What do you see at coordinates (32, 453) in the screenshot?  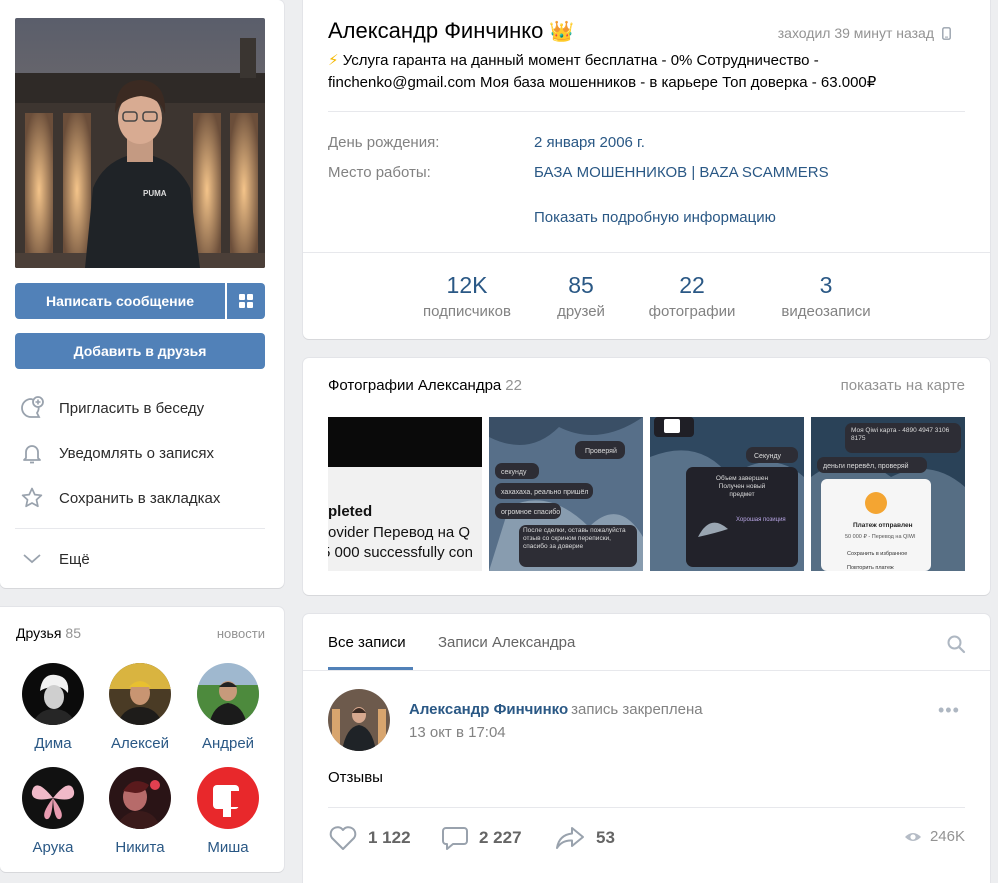 I see `bell-icon` at bounding box center [32, 453].